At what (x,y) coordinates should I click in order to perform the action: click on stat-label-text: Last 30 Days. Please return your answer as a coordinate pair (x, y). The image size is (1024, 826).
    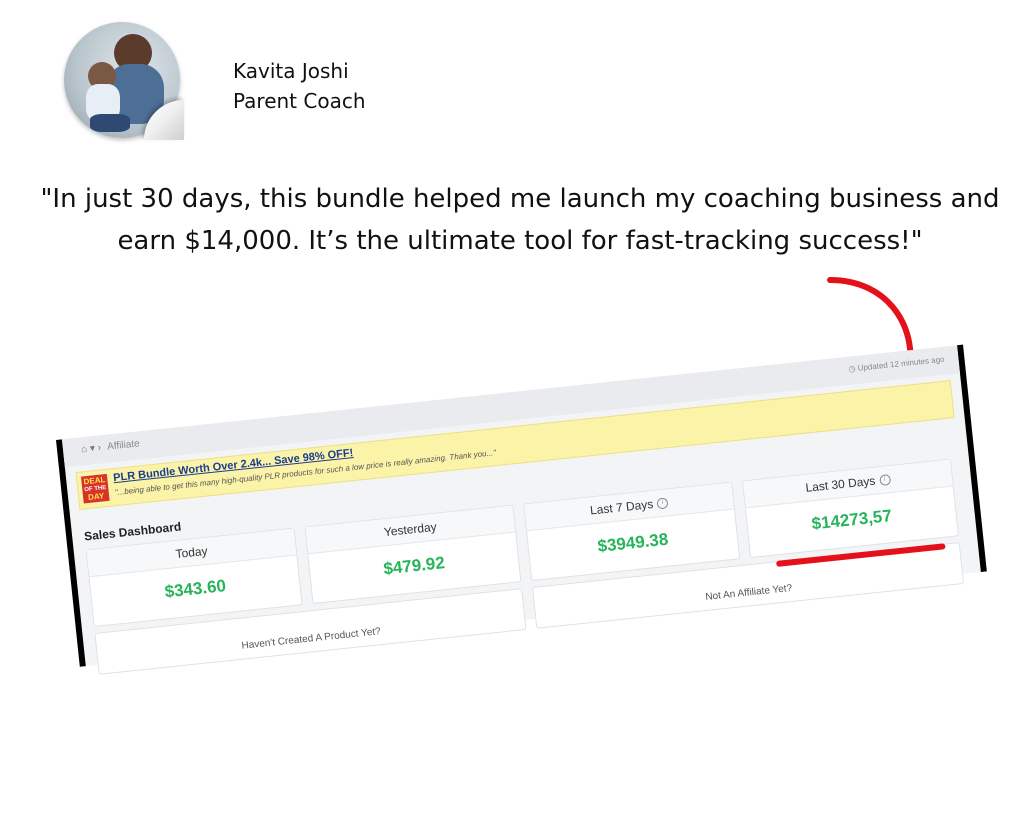
    Looking at the image, I should click on (840, 484).